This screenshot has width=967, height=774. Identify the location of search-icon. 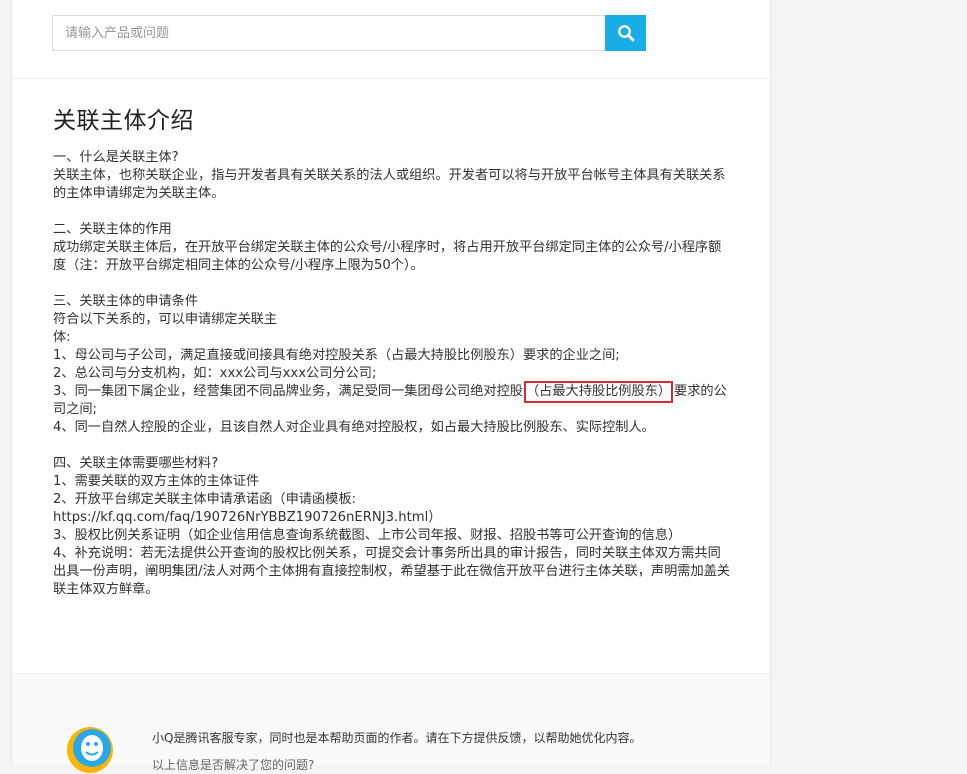
(625, 33).